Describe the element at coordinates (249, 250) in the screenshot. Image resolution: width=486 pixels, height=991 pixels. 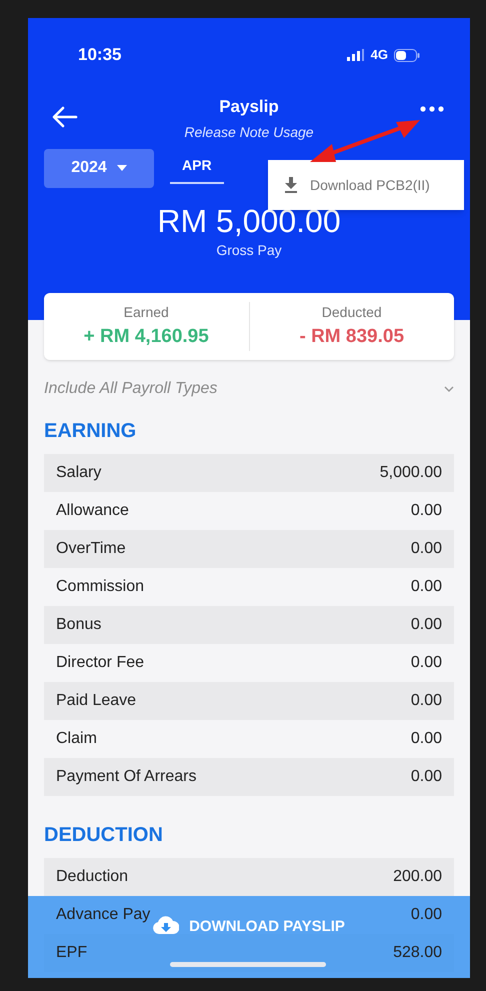
I see `gross-label: Gross Pay` at that location.